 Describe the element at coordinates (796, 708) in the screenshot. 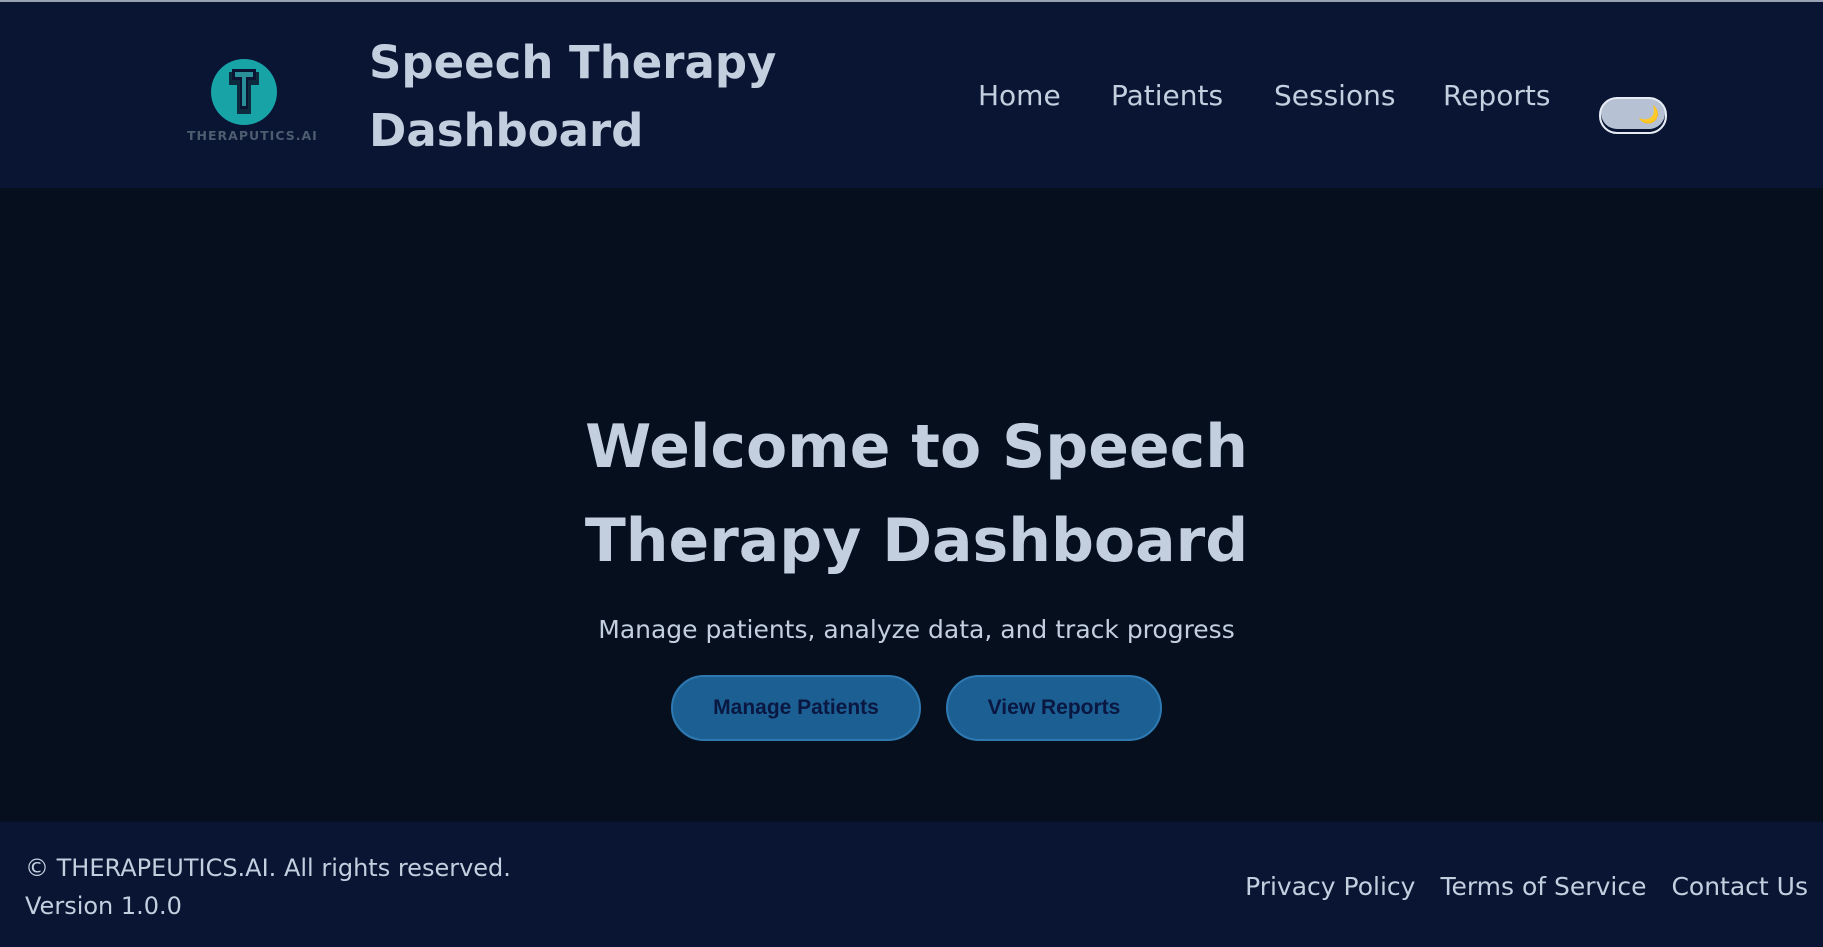

I see `manage-patients-button: Manage Patients` at that location.